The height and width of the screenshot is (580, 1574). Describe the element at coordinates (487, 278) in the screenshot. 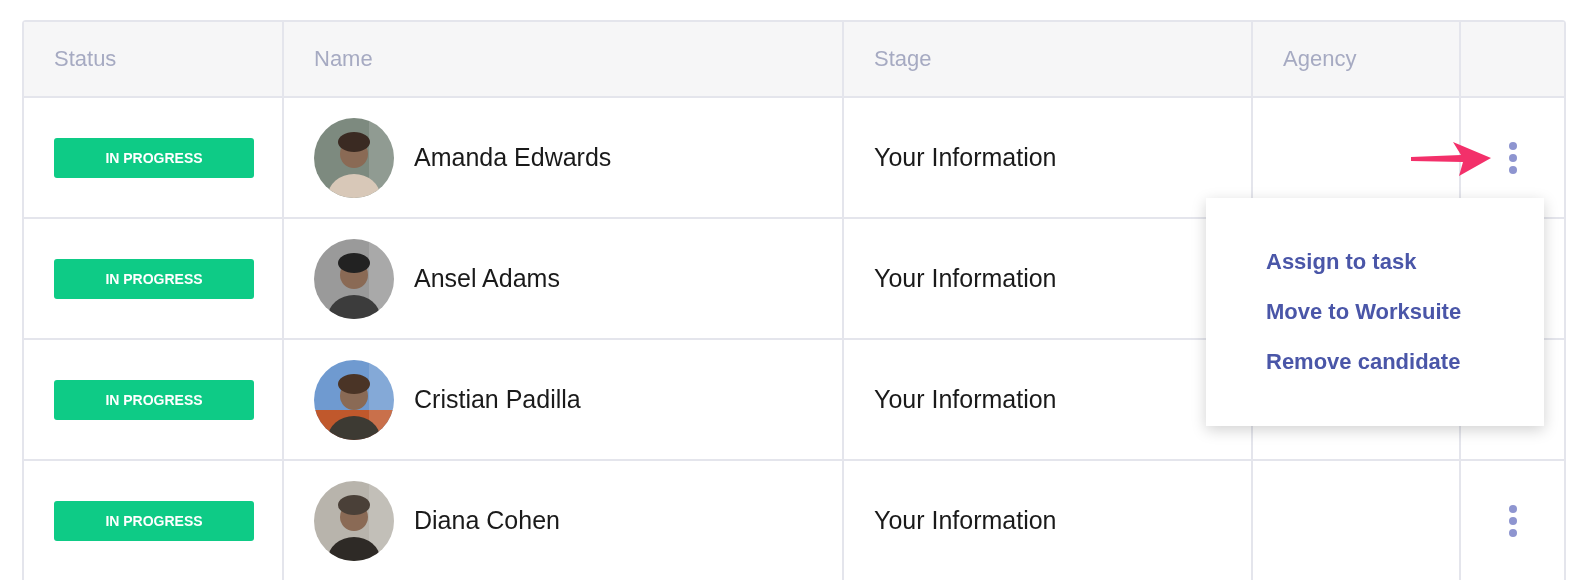

I see `candidate-name: Ansel Adams` at that location.